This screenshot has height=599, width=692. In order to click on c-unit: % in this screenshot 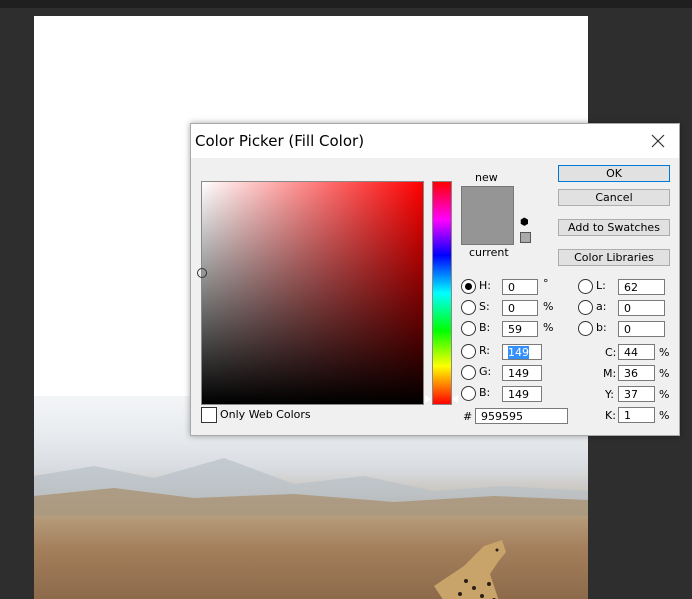, I will do `click(664, 352)`.